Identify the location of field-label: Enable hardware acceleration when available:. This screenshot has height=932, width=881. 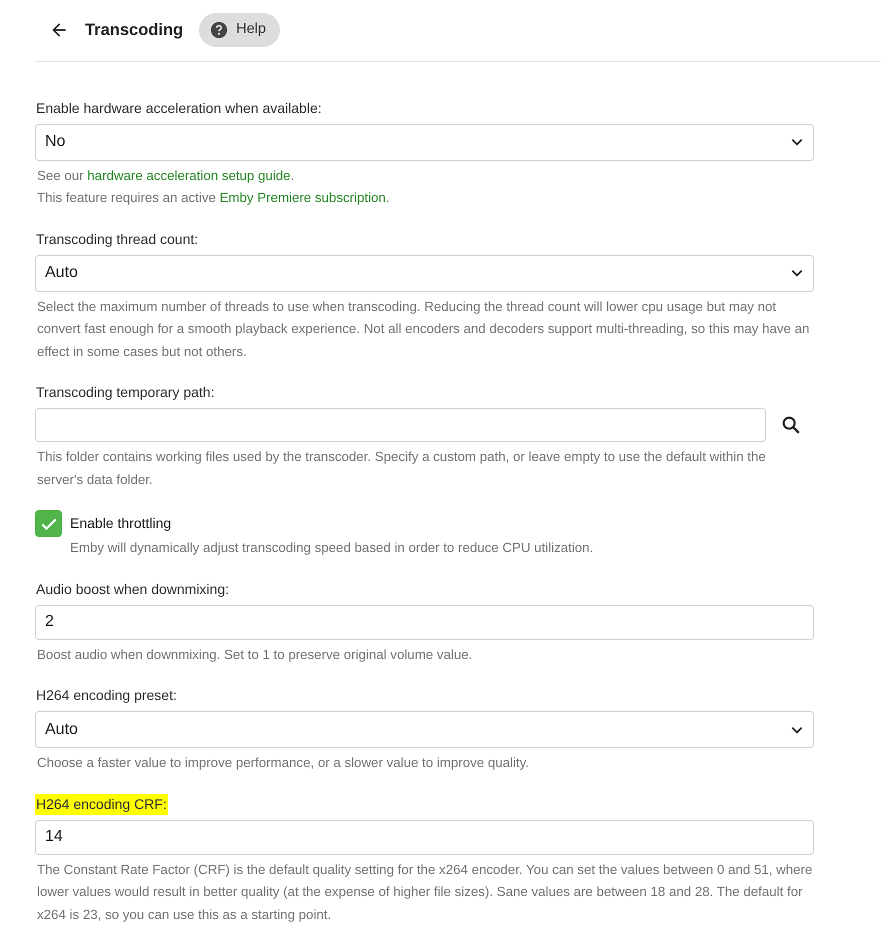
(179, 108).